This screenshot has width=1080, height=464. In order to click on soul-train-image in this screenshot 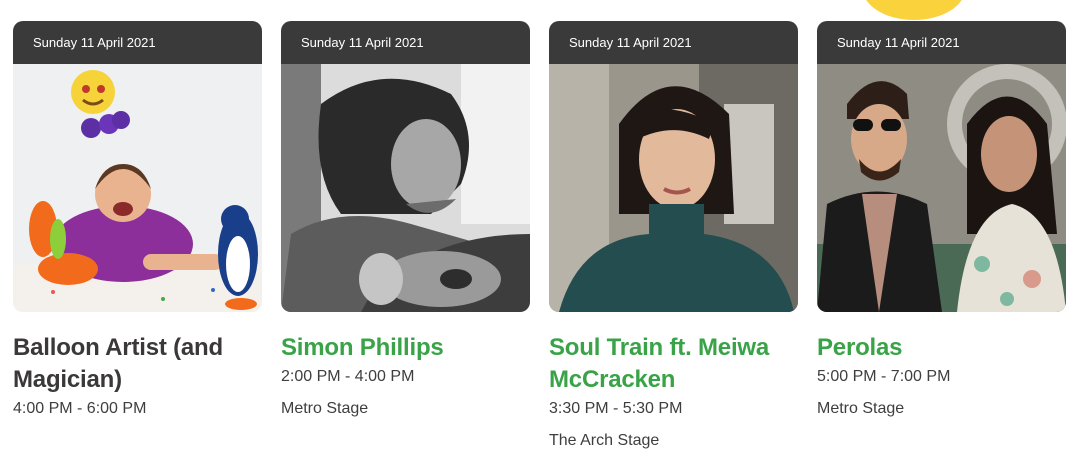, I will do `click(673, 188)`.